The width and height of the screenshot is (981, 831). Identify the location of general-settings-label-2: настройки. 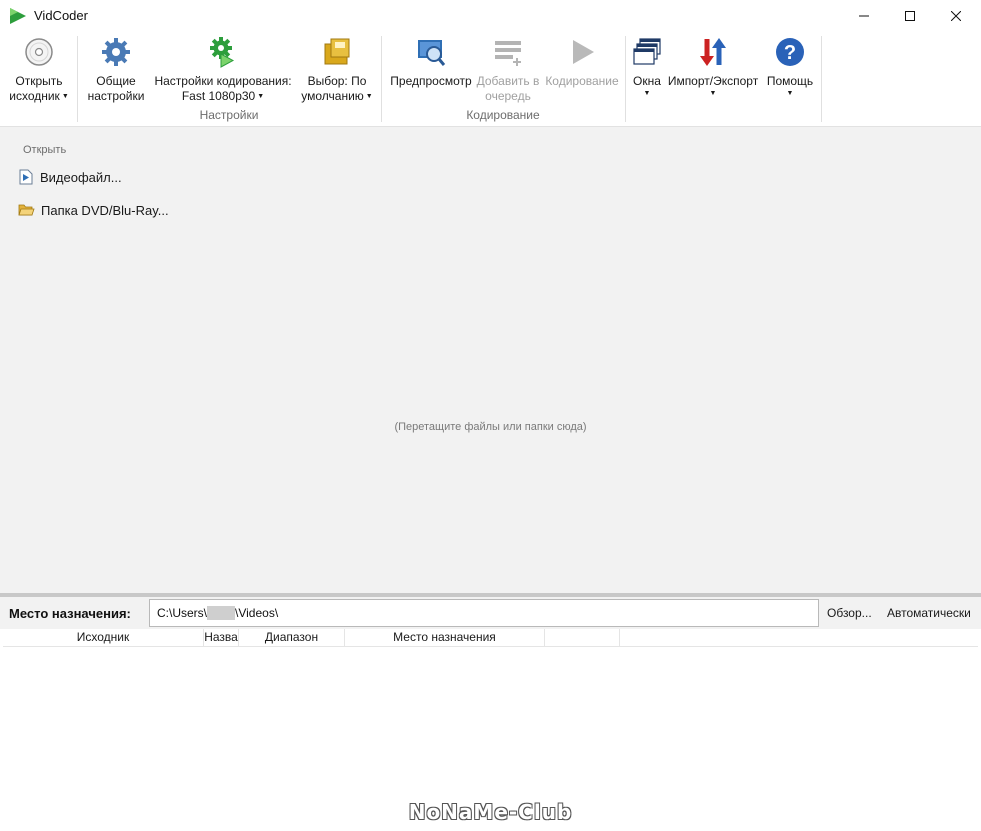
(116, 96).